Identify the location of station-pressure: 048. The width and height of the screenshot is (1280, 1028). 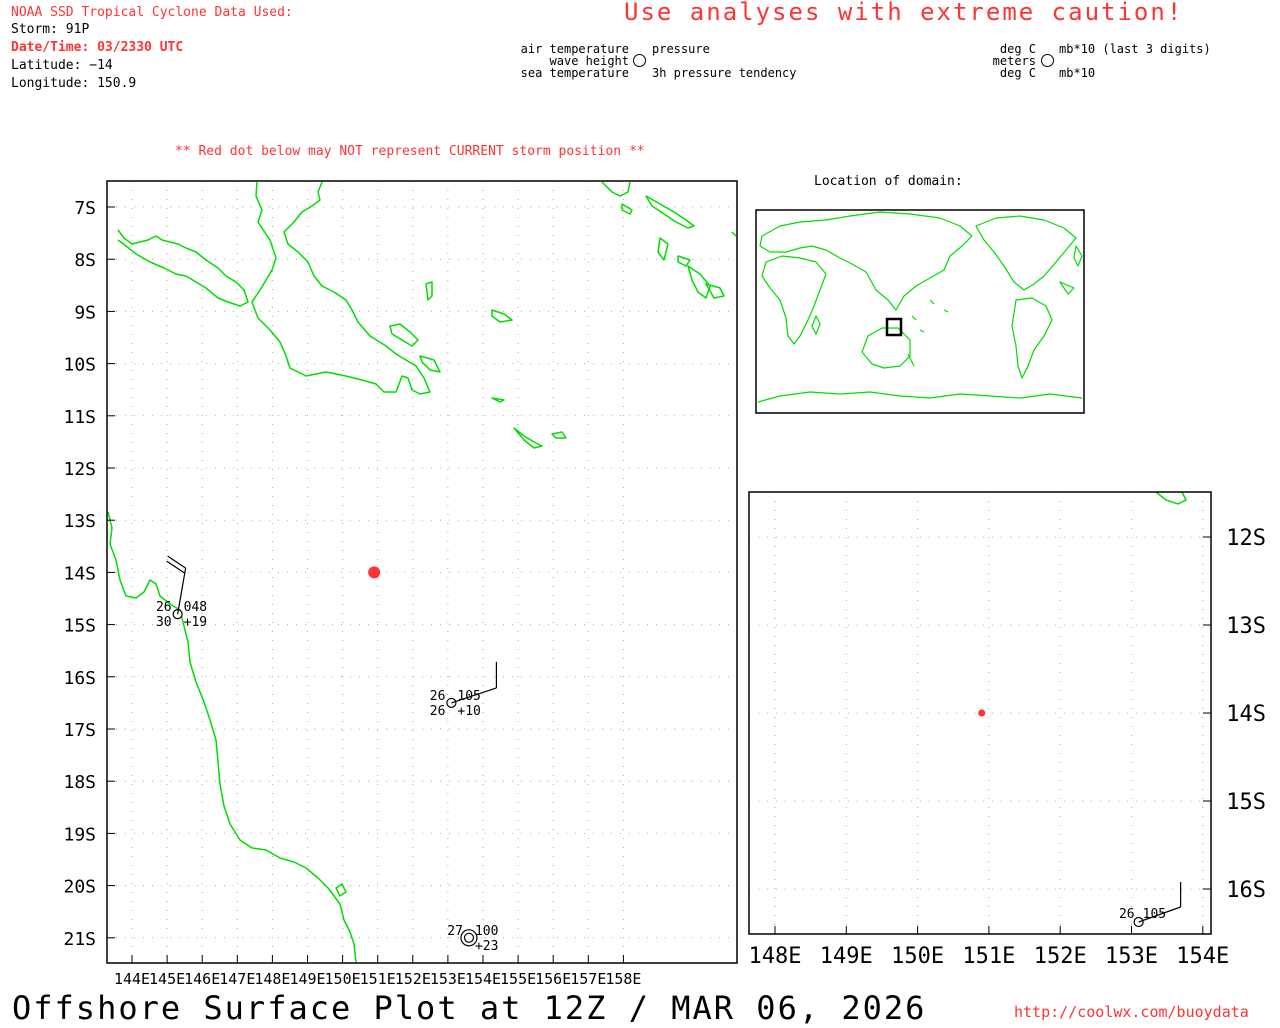
(195, 607).